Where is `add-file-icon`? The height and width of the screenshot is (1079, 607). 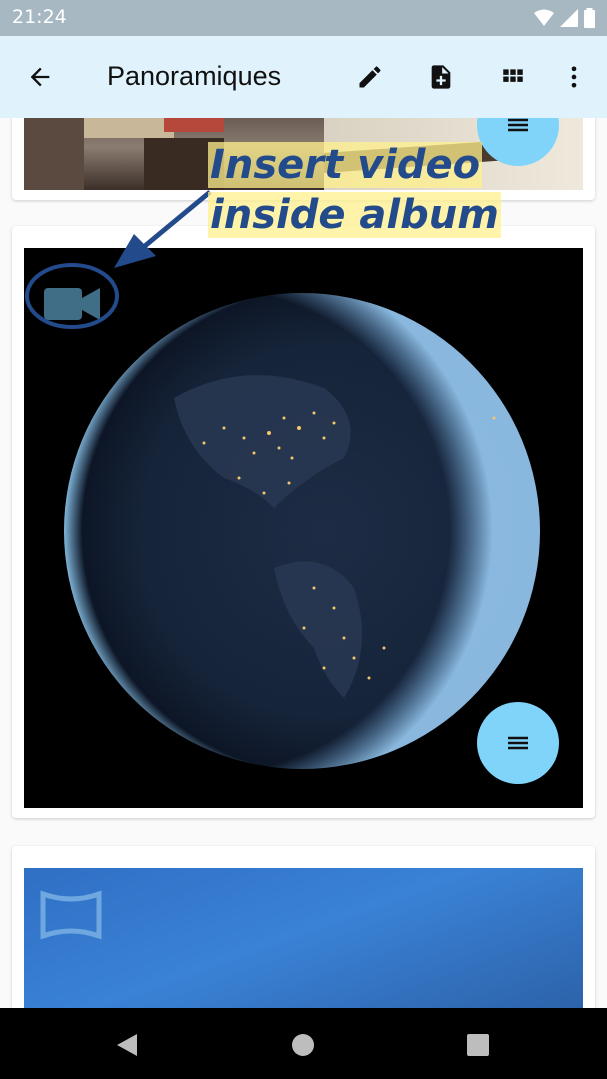
add-file-icon is located at coordinates (441, 77).